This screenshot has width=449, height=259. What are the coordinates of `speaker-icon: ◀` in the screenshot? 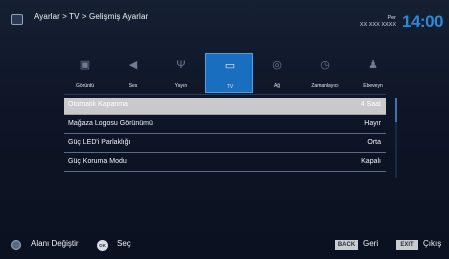 It's located at (133, 65).